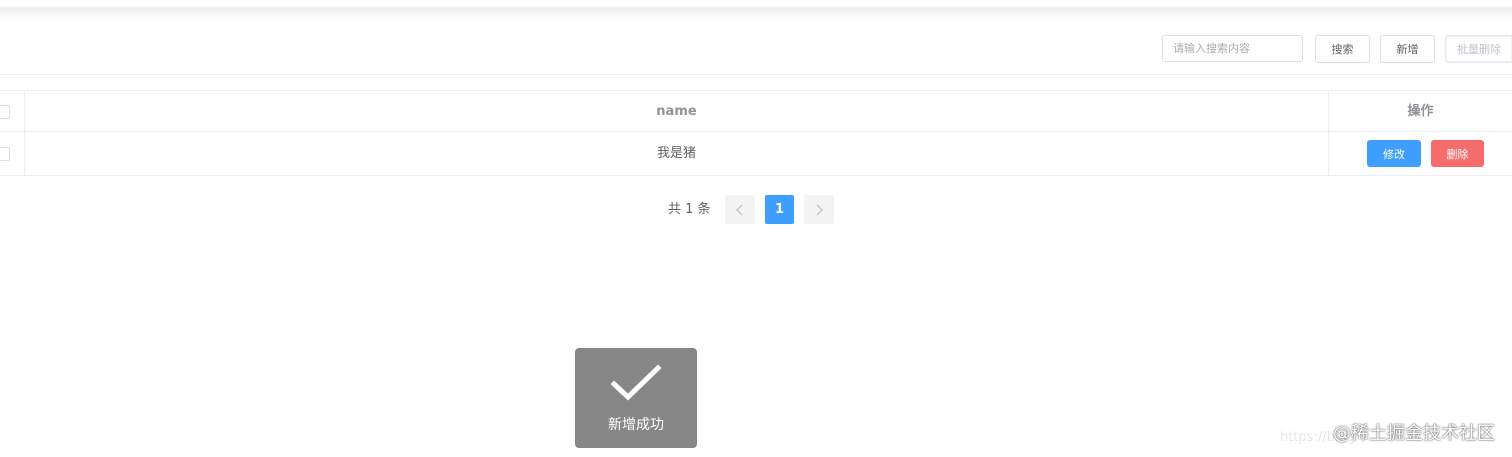 The height and width of the screenshot is (457, 1512). I want to click on checkmark-icon, so click(636, 382).